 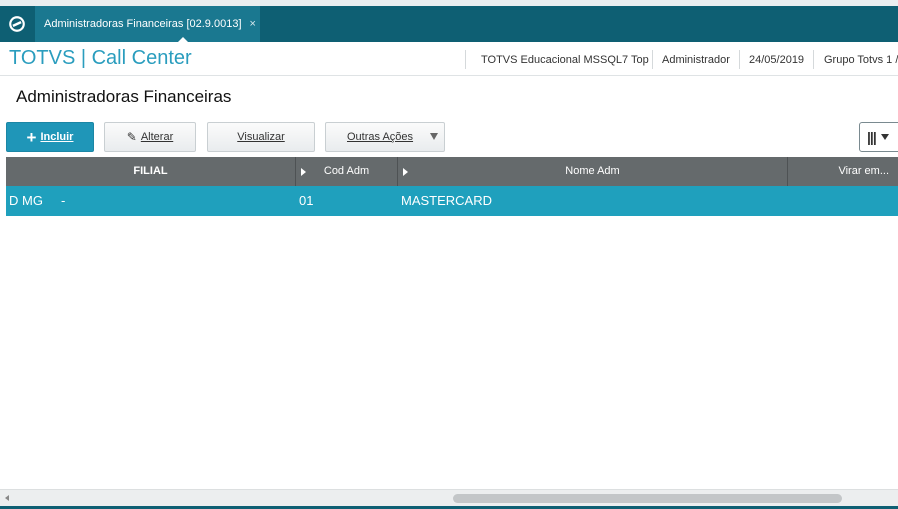 I want to click on plus-icon: +, so click(x=31, y=137).